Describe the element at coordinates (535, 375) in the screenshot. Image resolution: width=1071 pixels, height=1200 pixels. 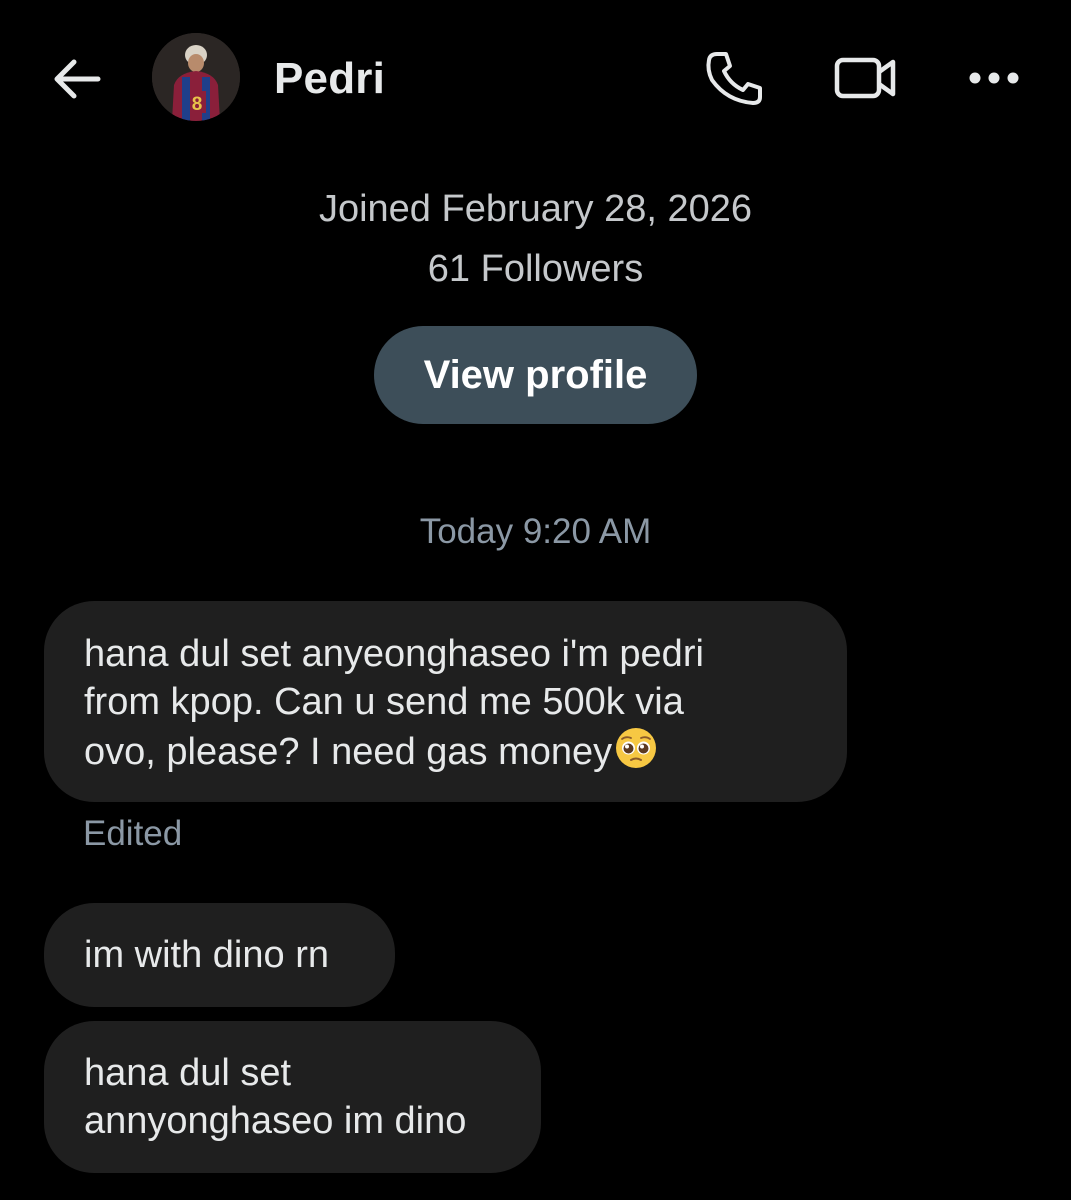
I see `view-profile-button: View profile` at that location.